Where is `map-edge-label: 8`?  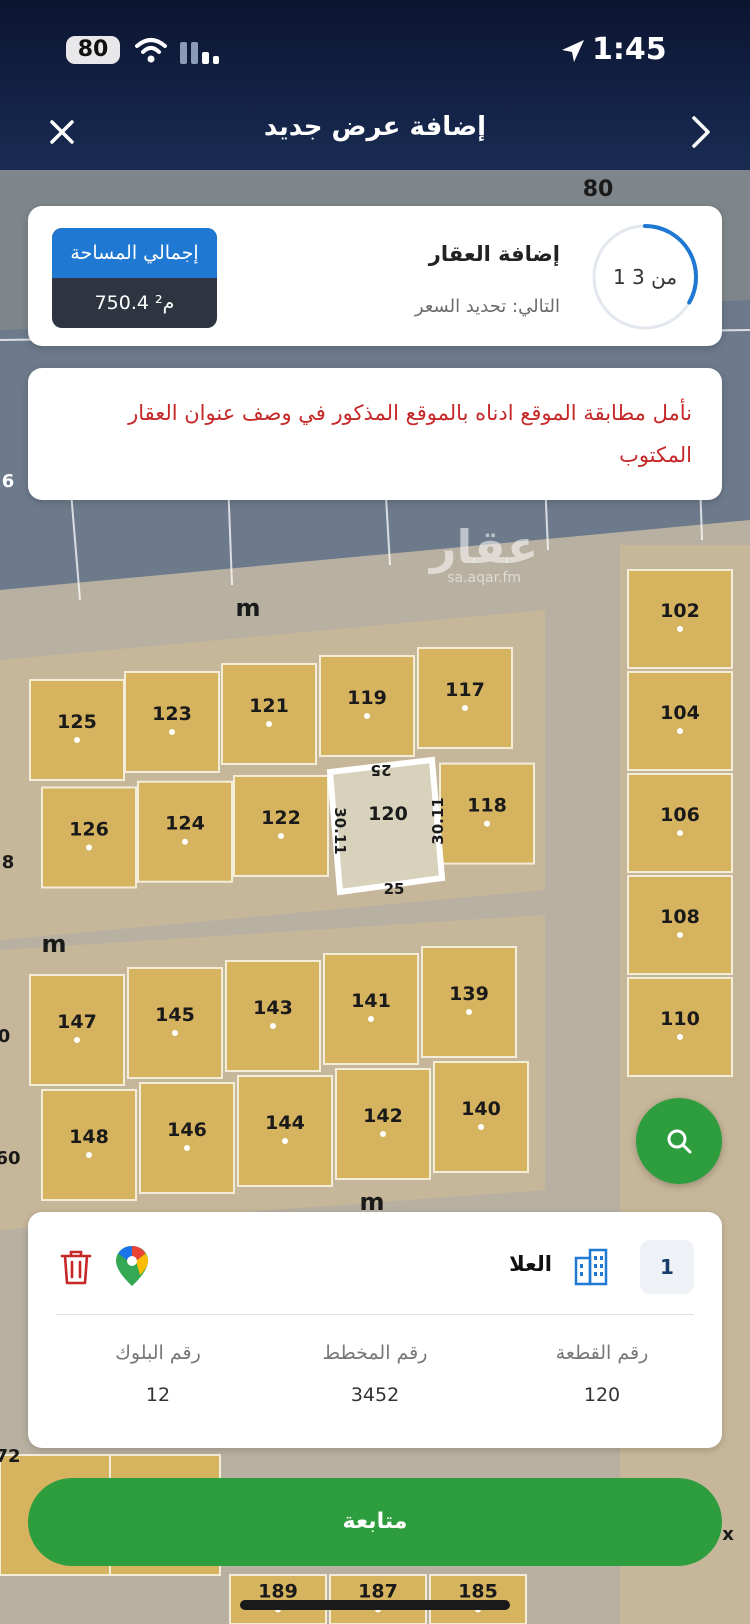 map-edge-label: 8 is located at coordinates (8, 862).